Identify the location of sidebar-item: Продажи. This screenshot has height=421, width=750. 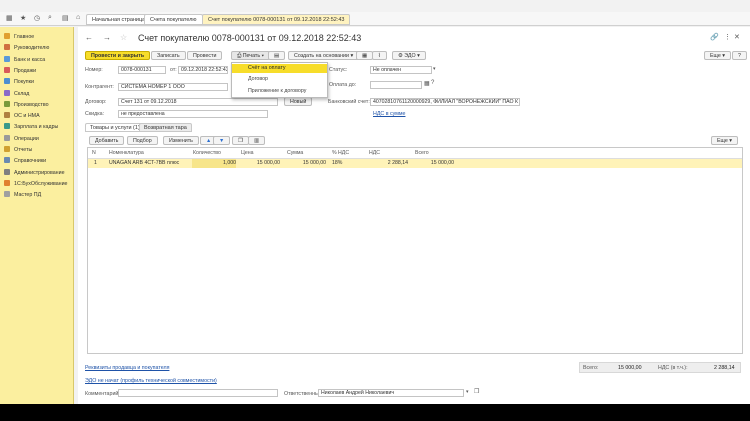
(20, 71).